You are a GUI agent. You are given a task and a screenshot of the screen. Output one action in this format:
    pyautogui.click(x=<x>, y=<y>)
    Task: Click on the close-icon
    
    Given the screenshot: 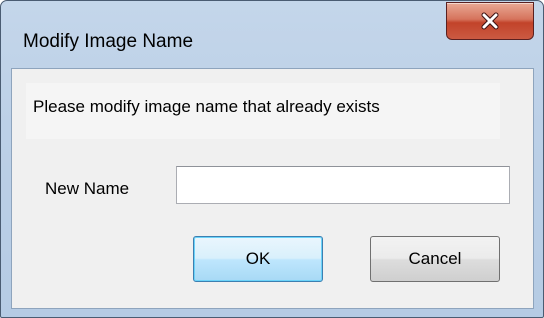 What is the action you would take?
    pyautogui.click(x=490, y=21)
    